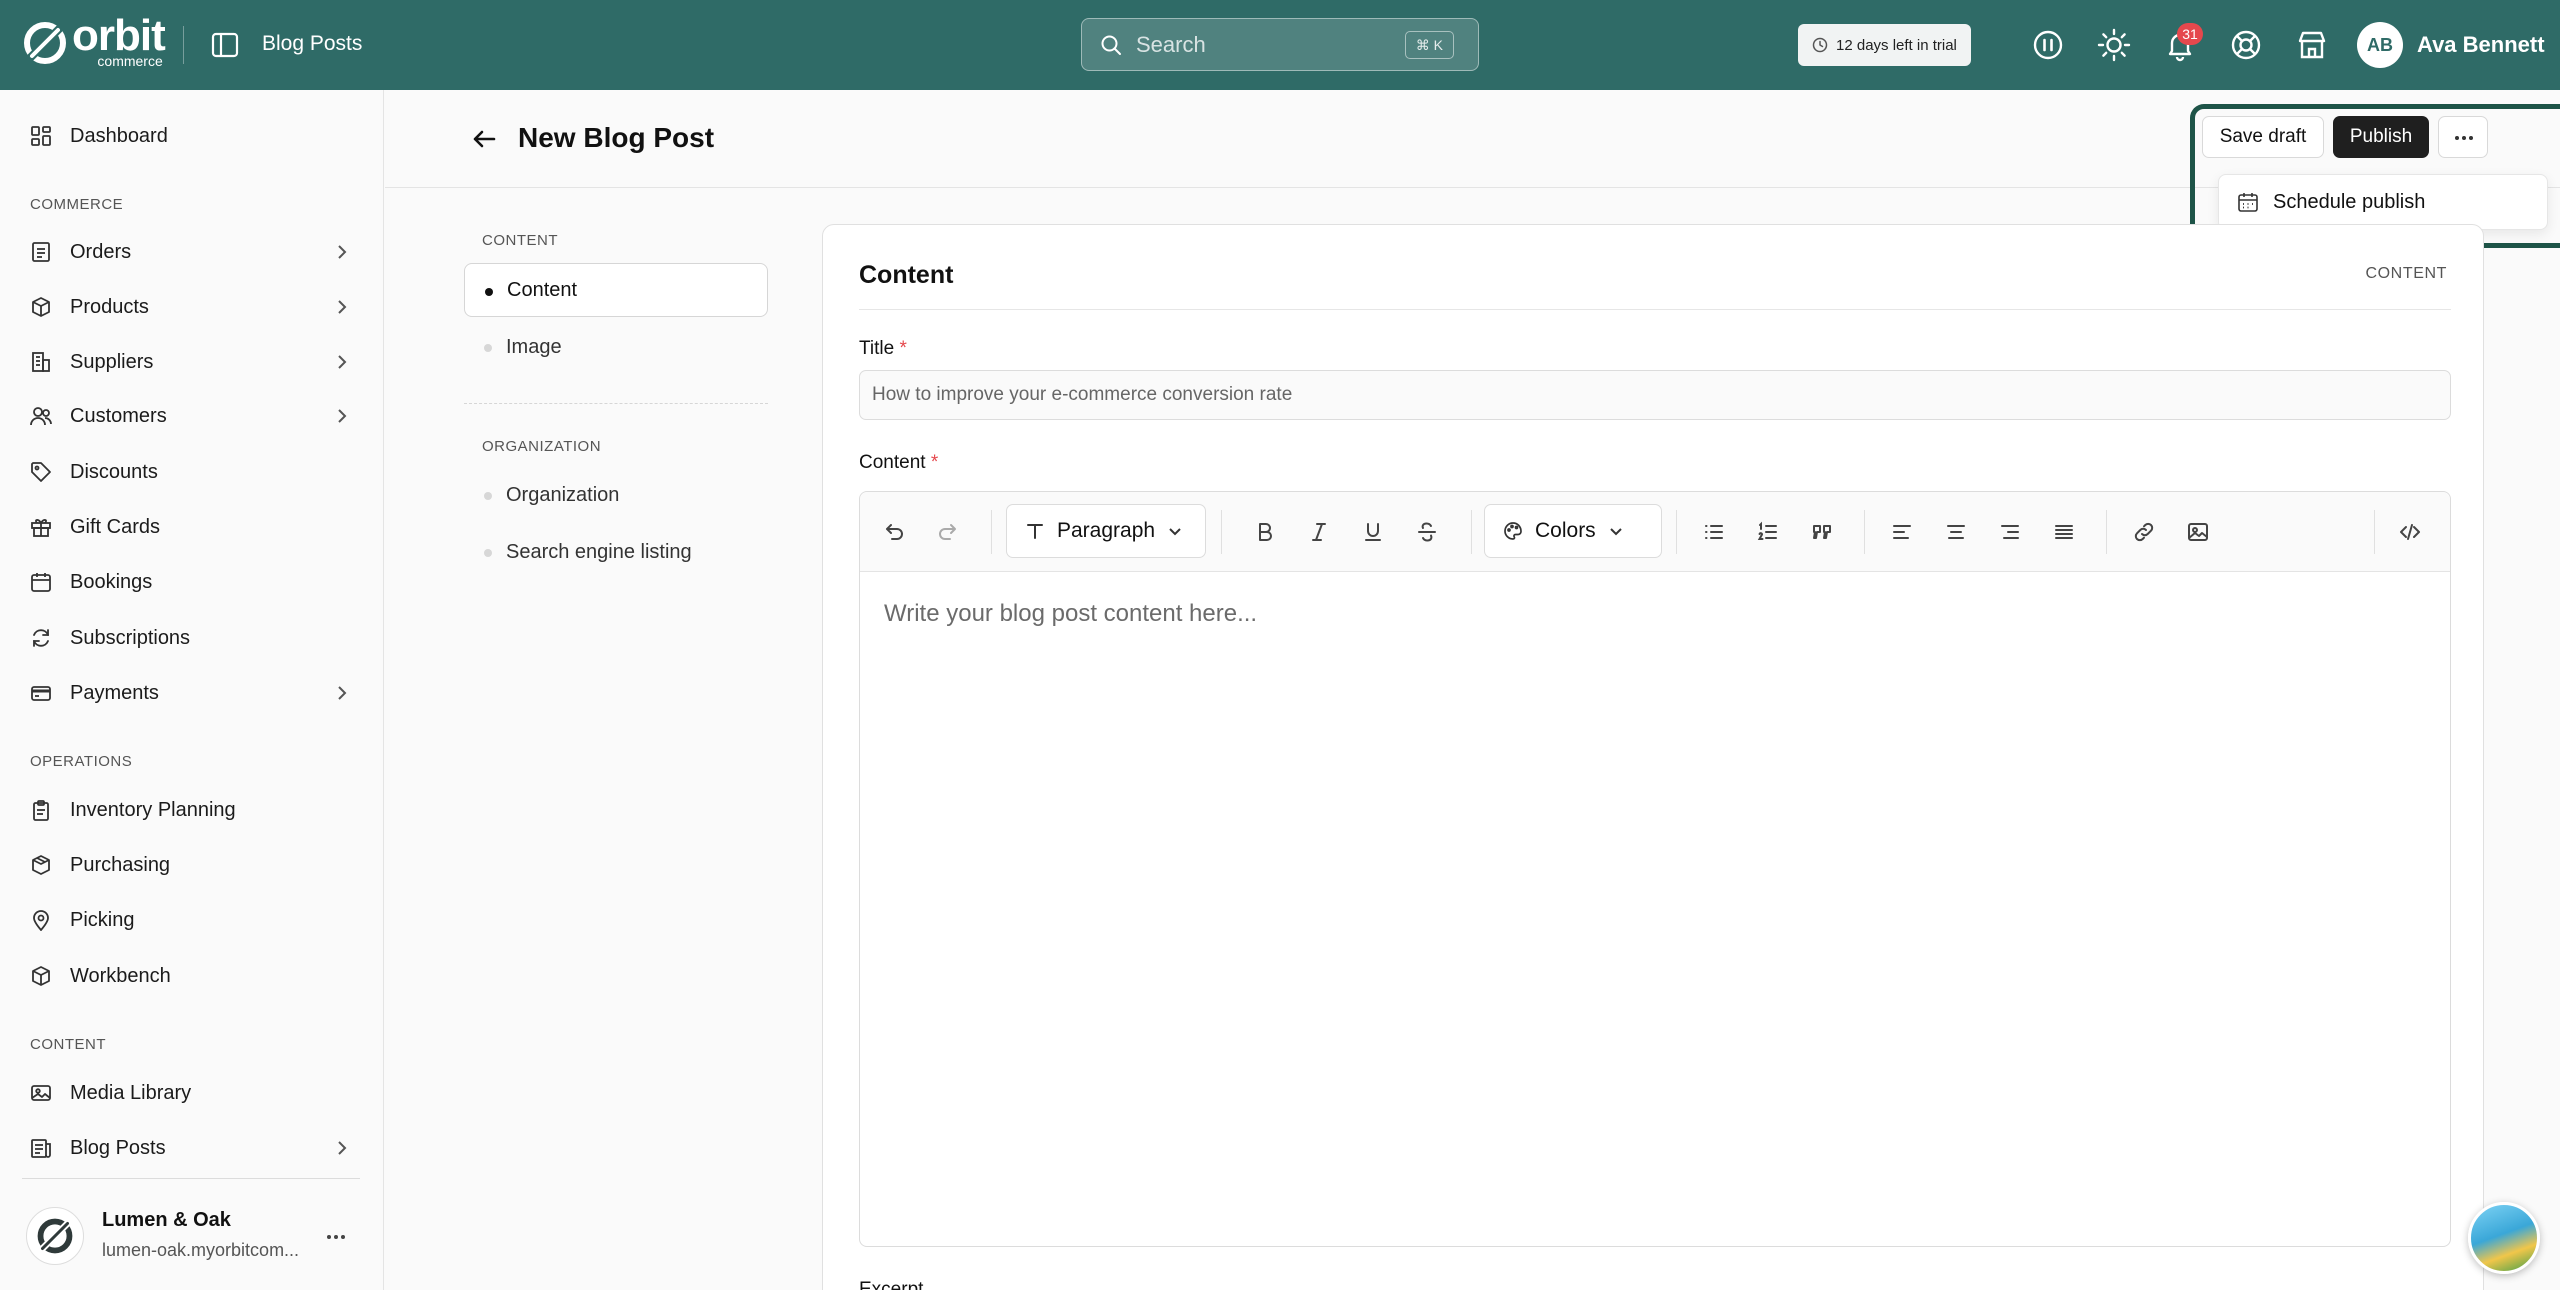 Image resolution: width=2560 pixels, height=1290 pixels. Describe the element at coordinates (41, 693) in the screenshot. I see `credit-card-icon` at that location.